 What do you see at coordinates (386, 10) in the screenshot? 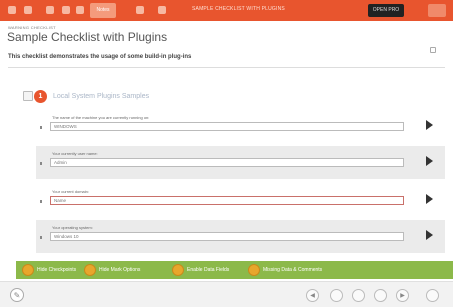
I see `open-pro-button: OPEN PRO` at bounding box center [386, 10].